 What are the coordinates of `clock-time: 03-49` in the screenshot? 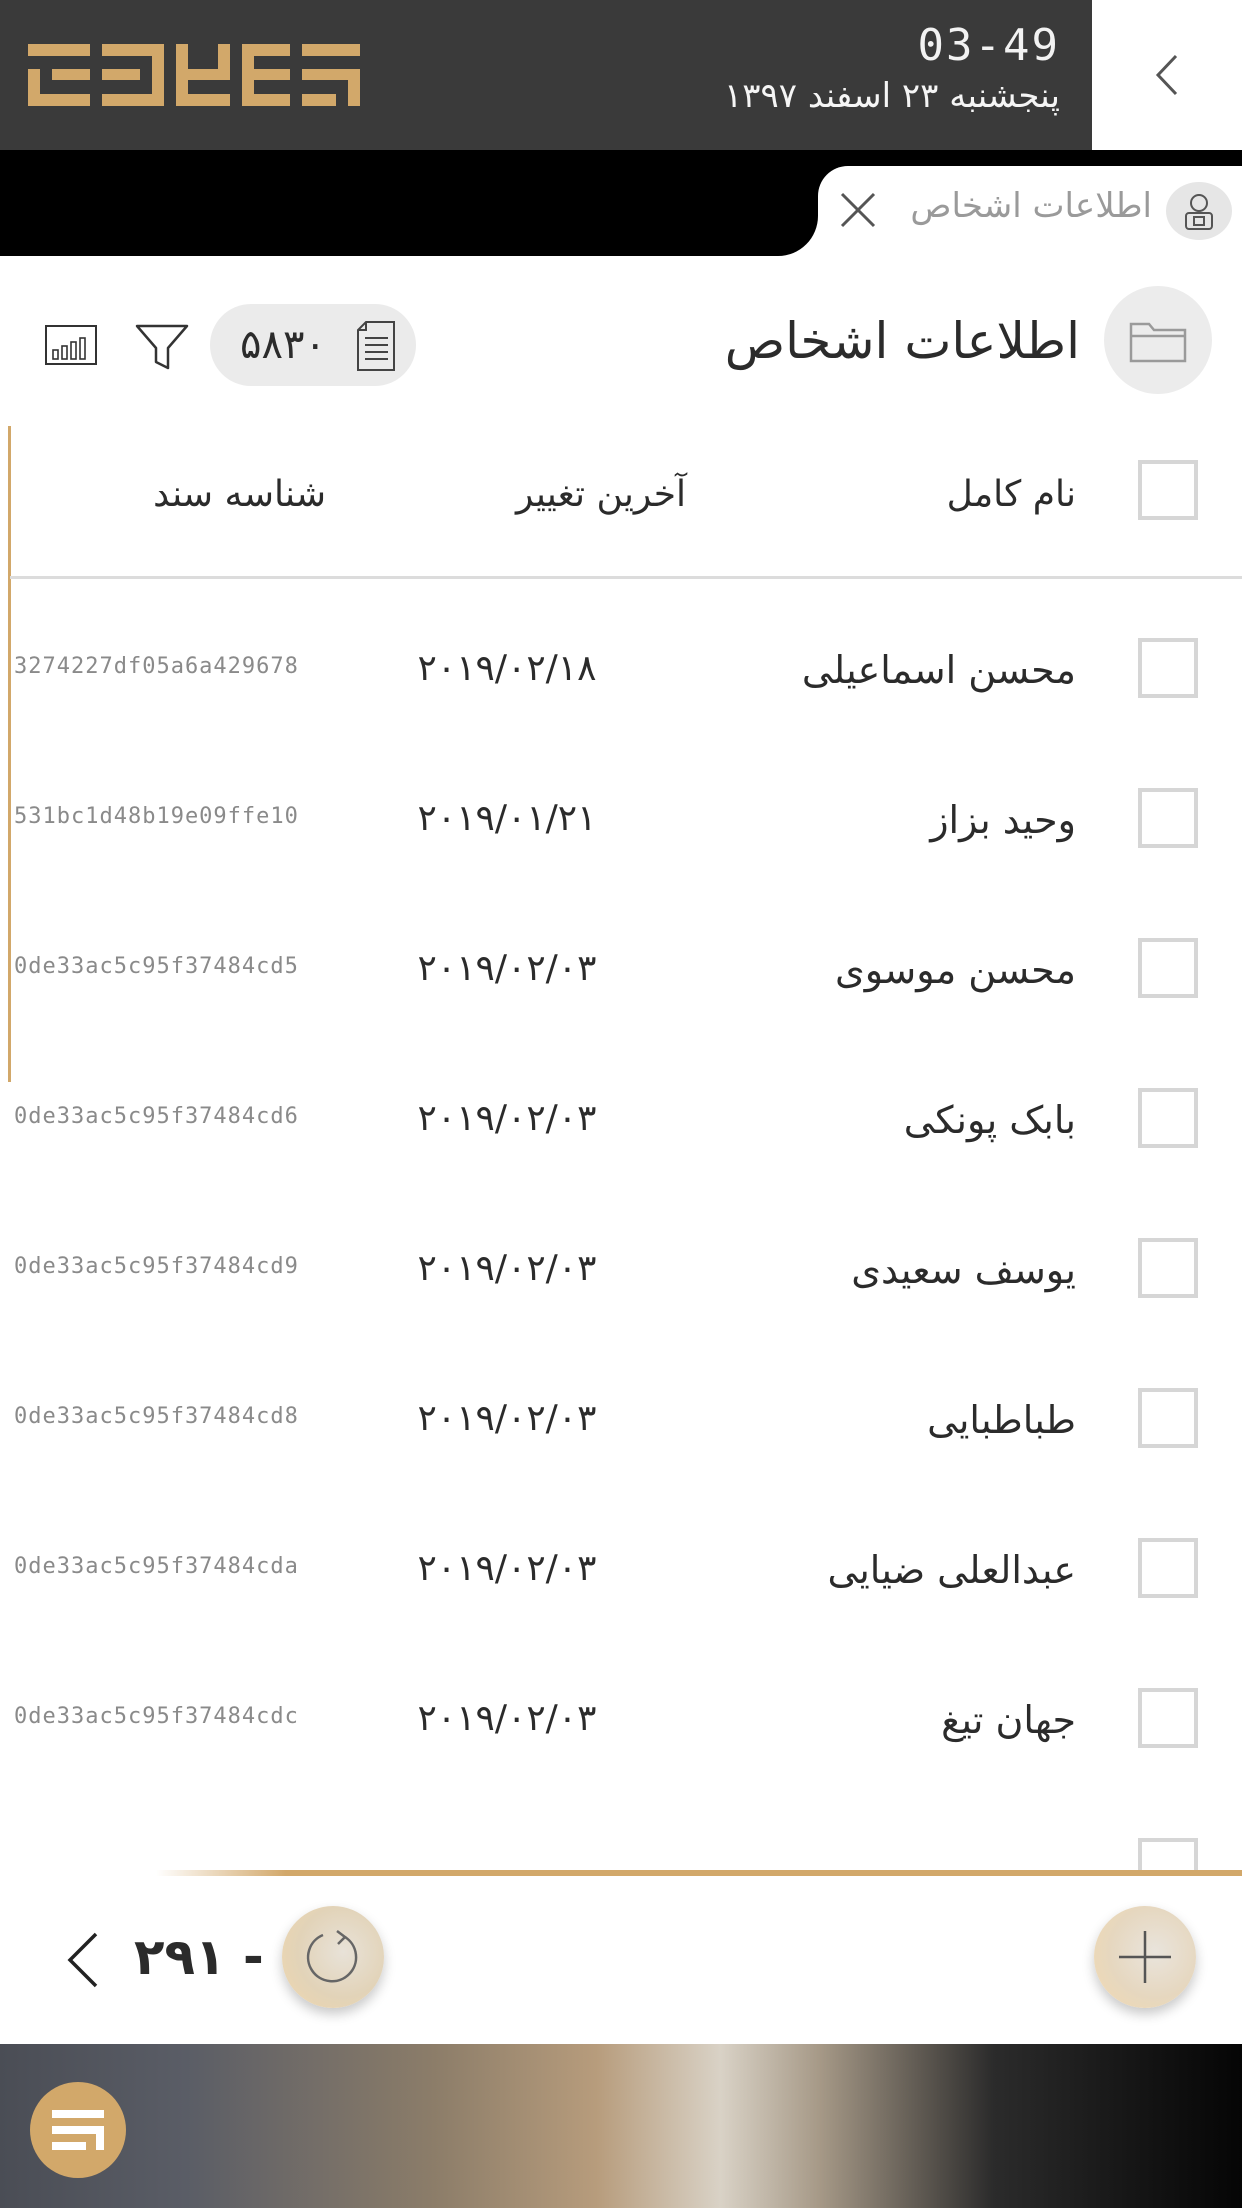 It's located at (988, 45).